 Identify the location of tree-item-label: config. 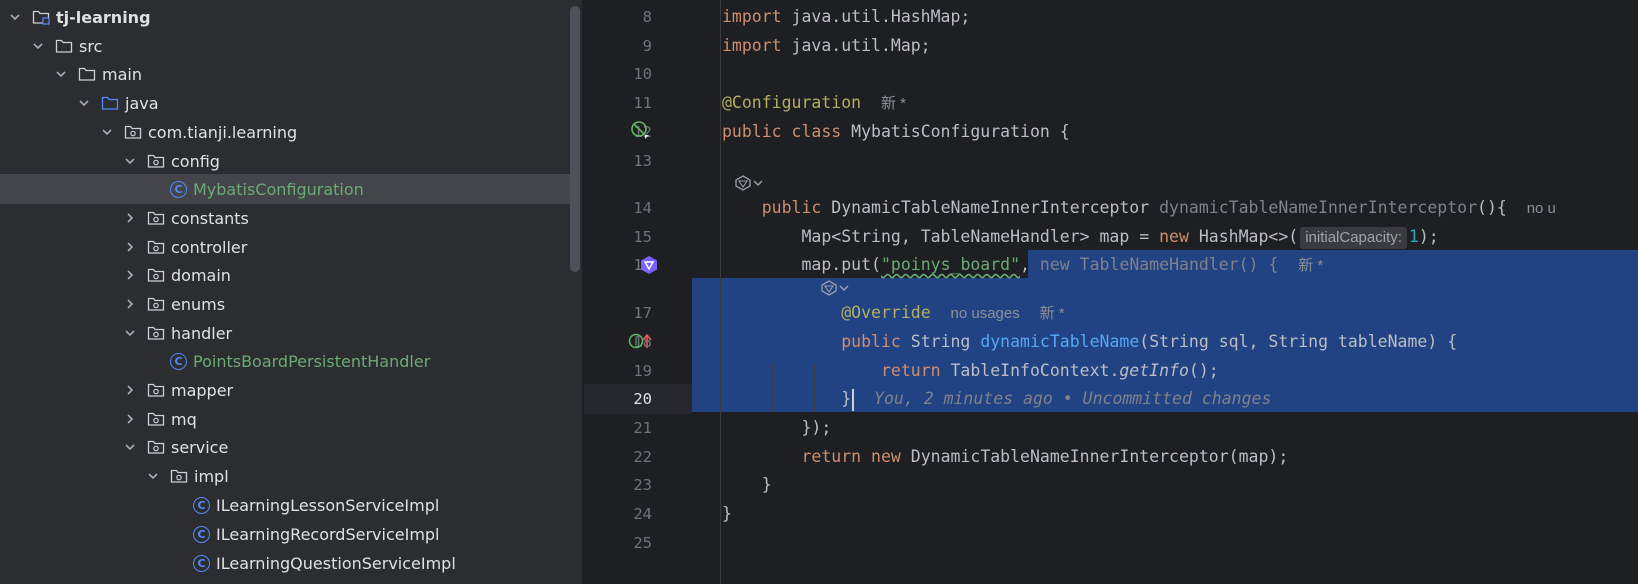
(195, 161).